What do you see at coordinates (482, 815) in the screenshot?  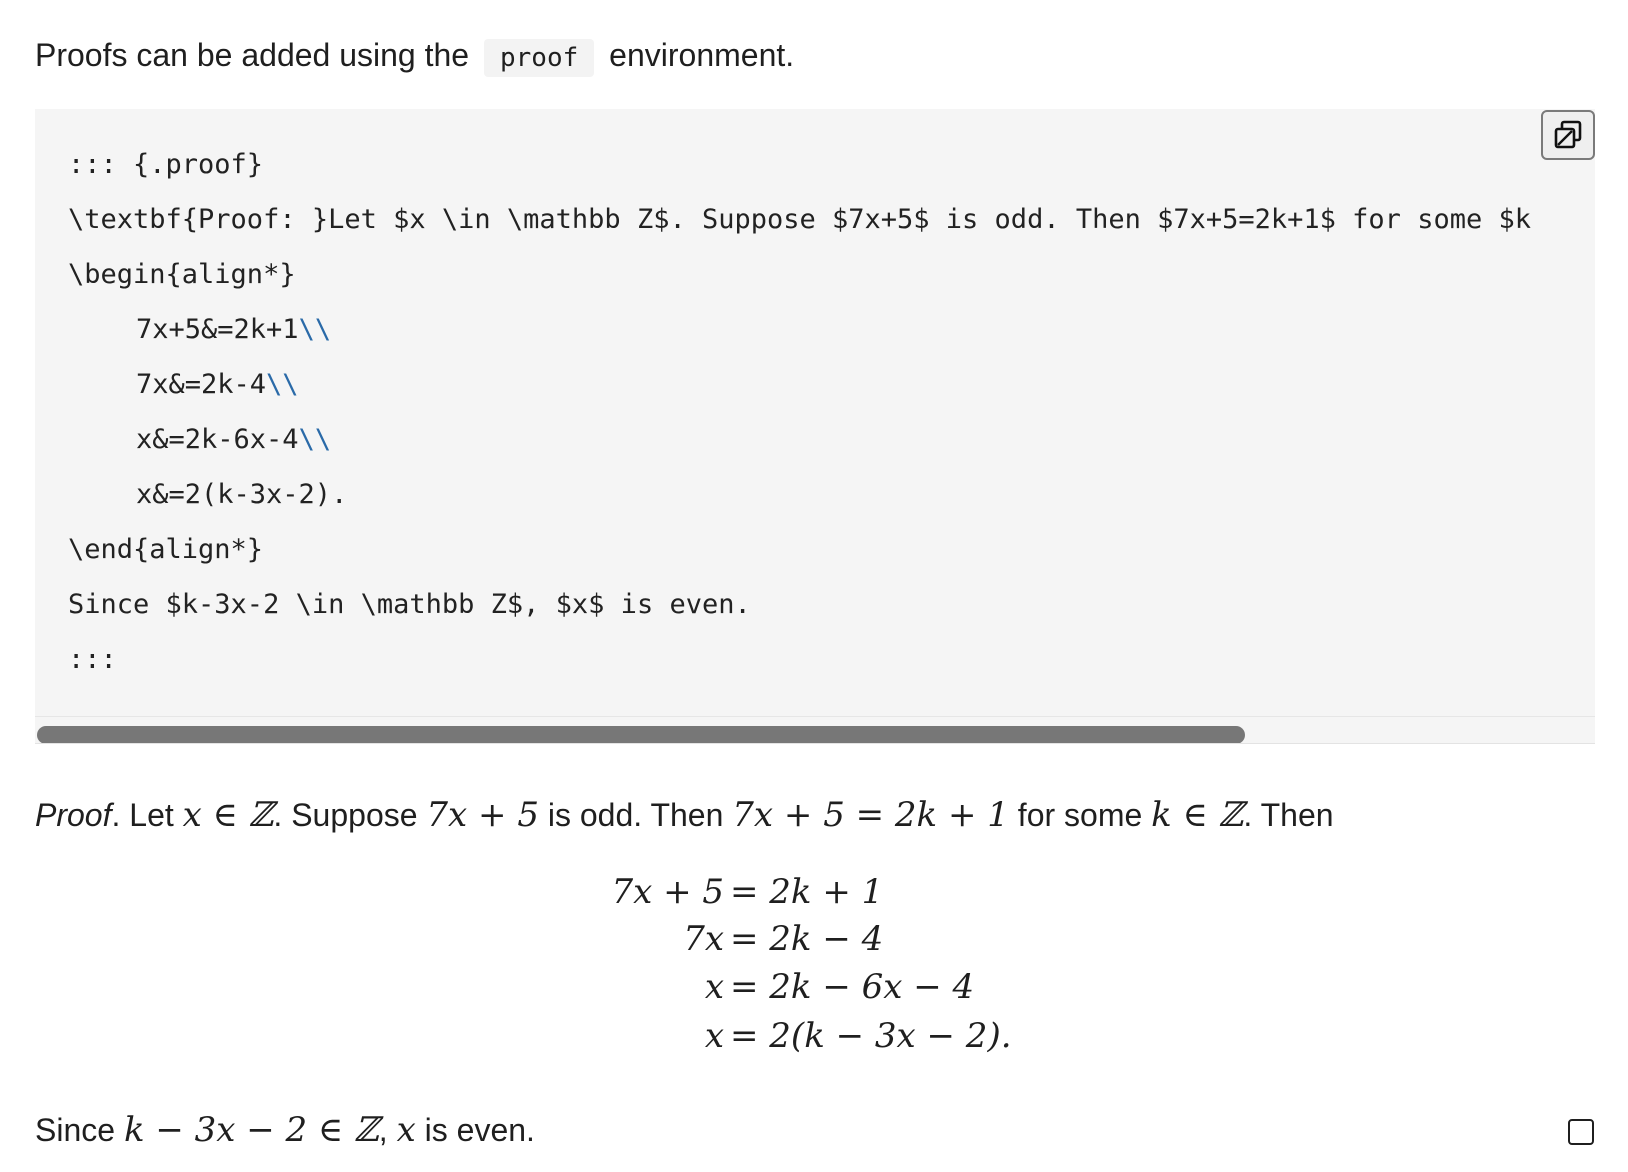 I see `math-inline: 7x + 5` at bounding box center [482, 815].